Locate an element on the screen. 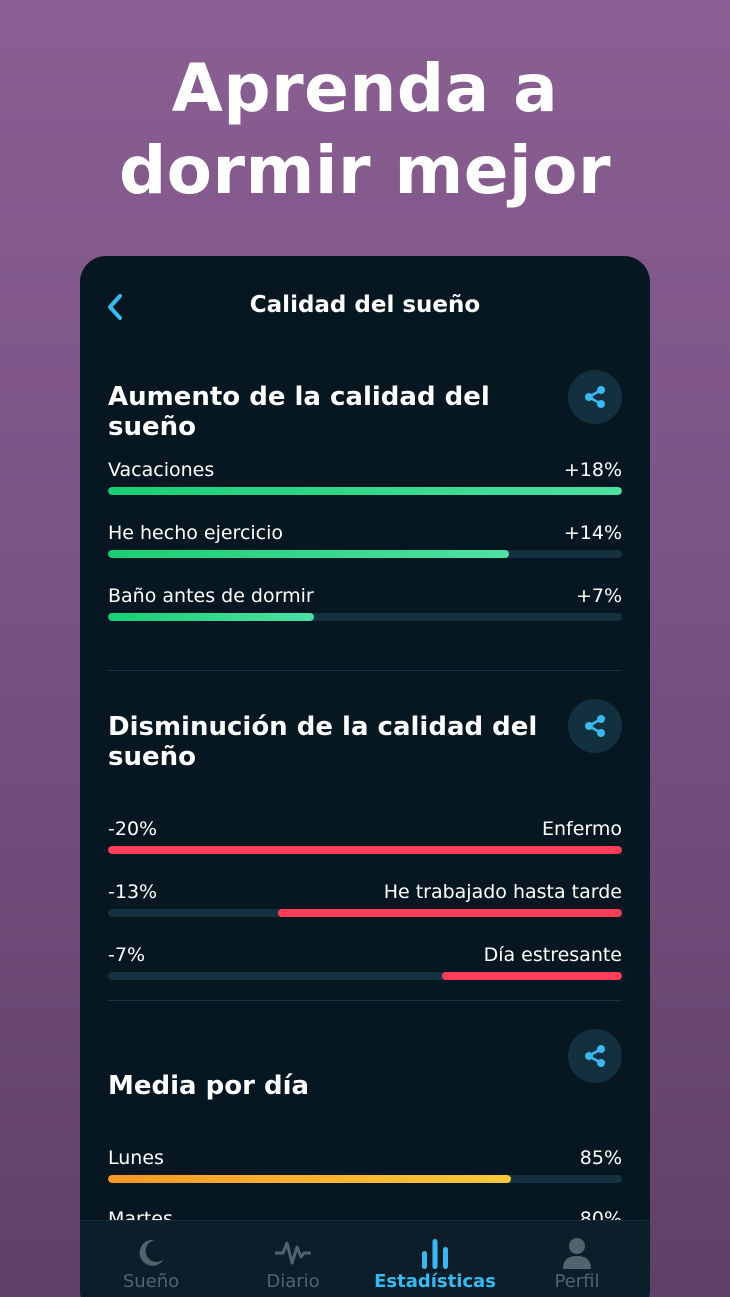  person-icon is located at coordinates (577, 1253).